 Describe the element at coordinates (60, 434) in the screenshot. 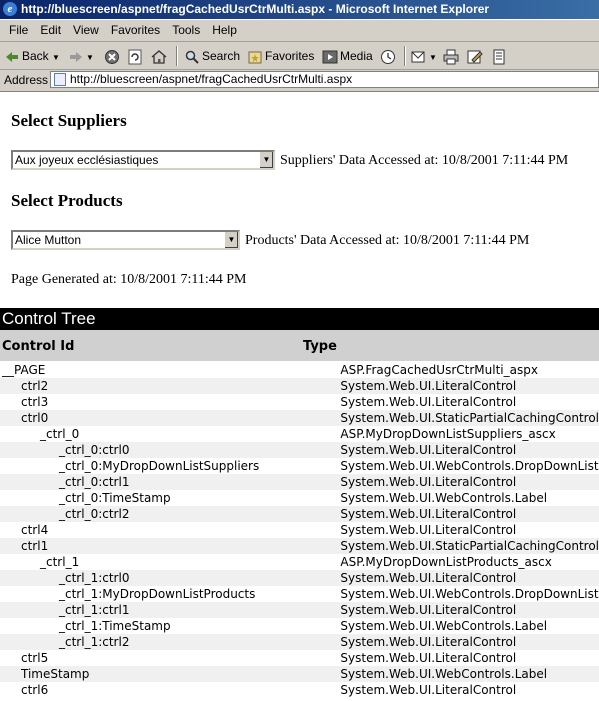

I see `control-id-cell: _ctrl_0` at that location.